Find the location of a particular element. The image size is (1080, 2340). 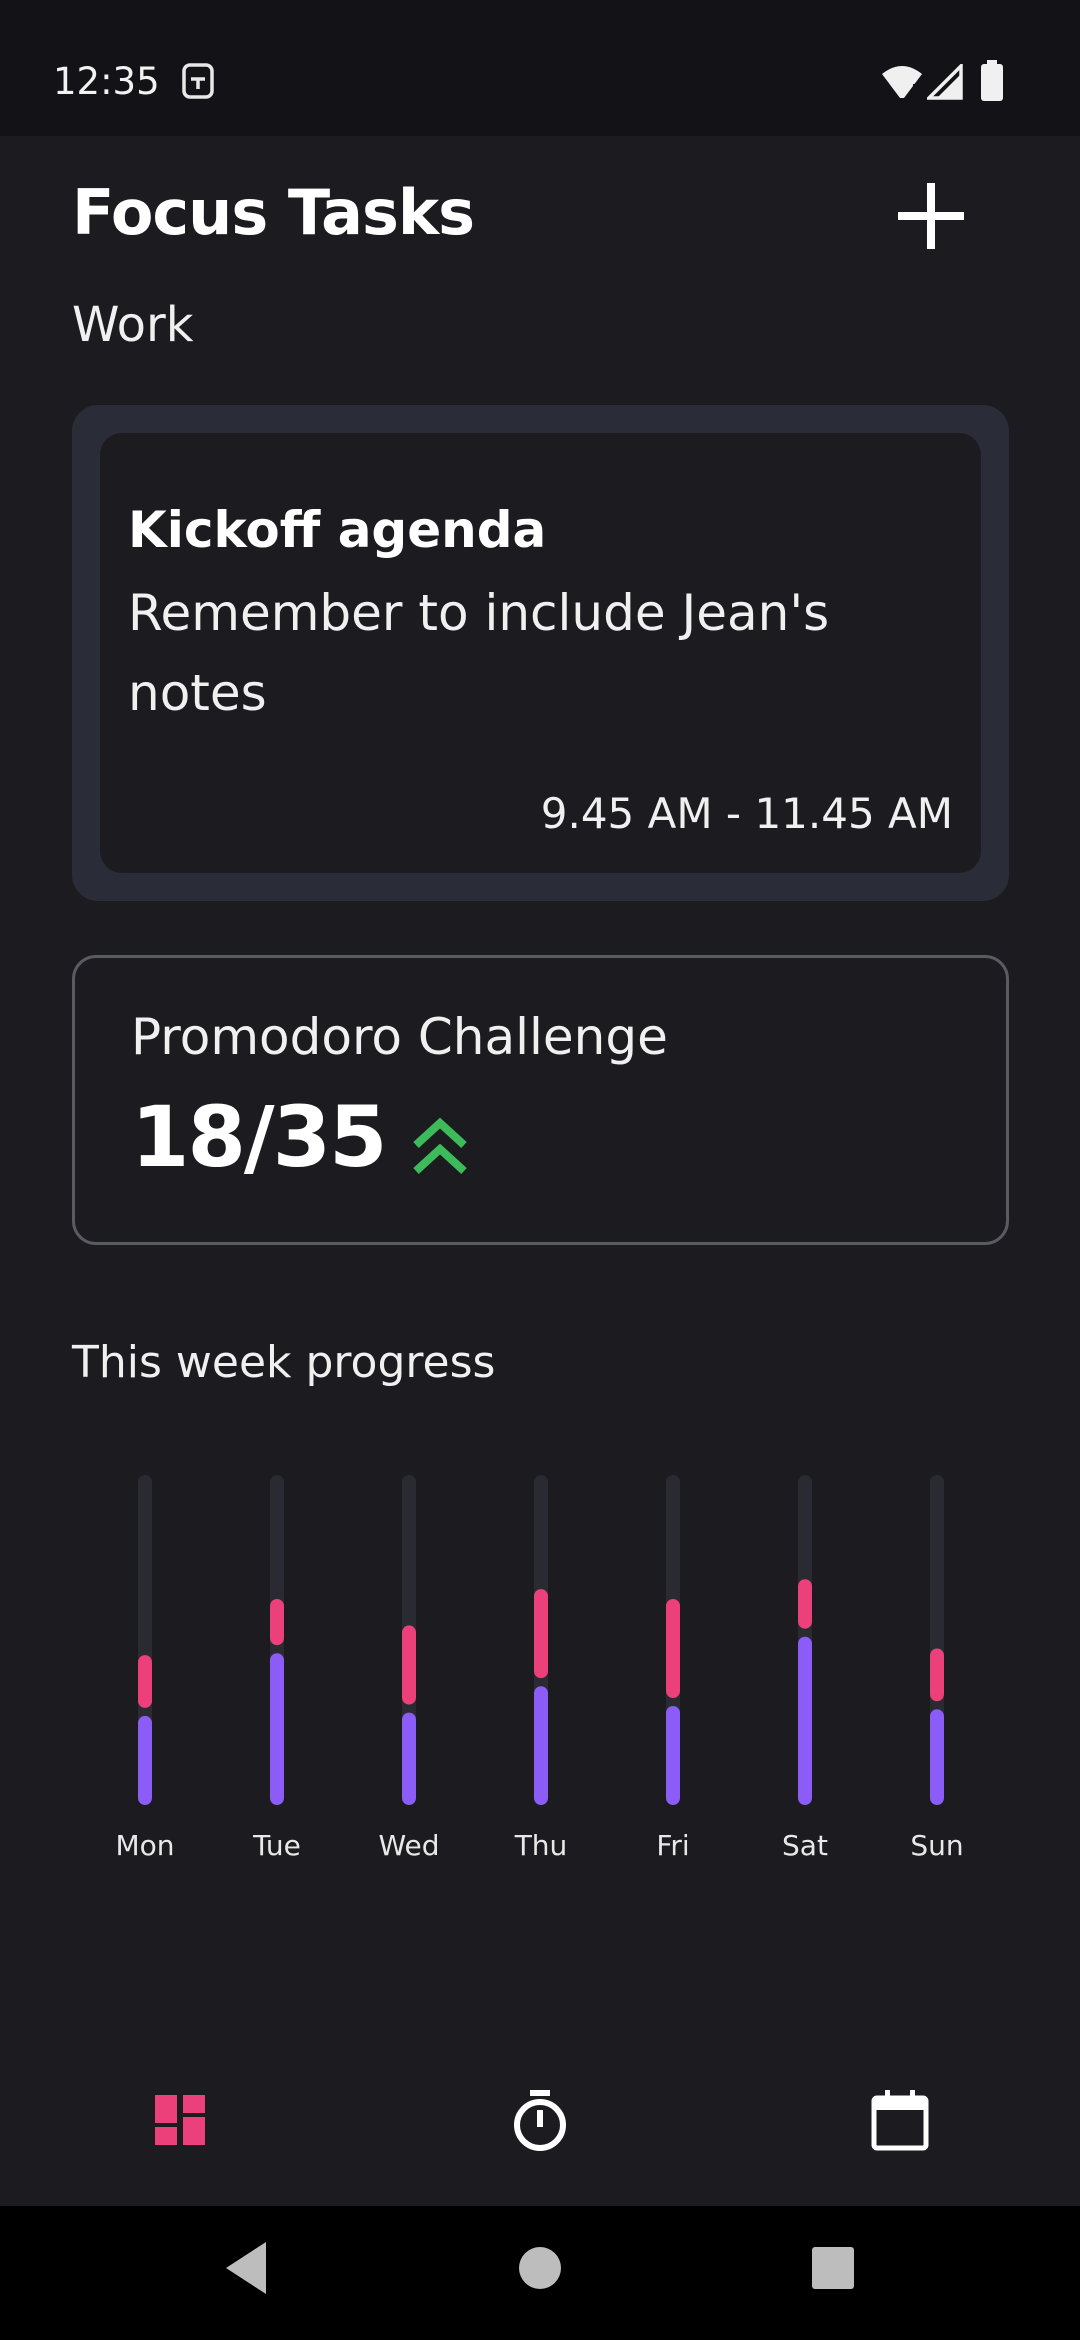

day-label: Mon is located at coordinates (144, 1845).